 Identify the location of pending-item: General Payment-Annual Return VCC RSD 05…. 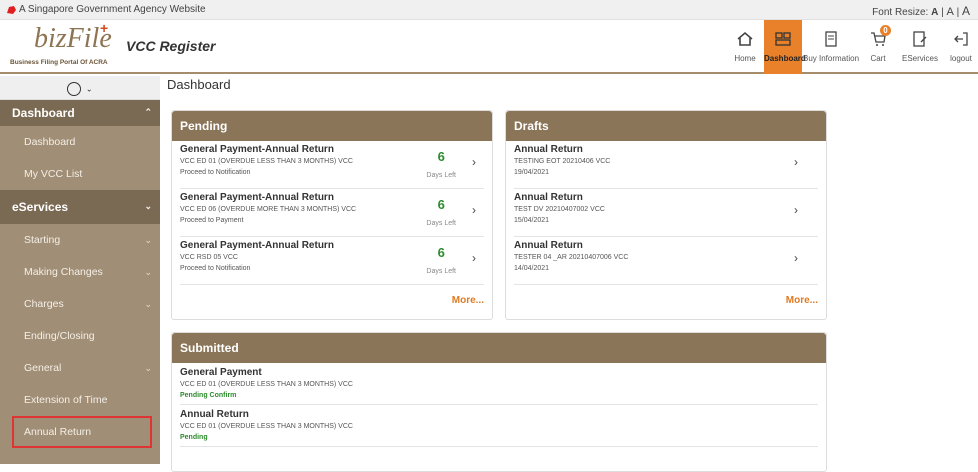
(332, 261).